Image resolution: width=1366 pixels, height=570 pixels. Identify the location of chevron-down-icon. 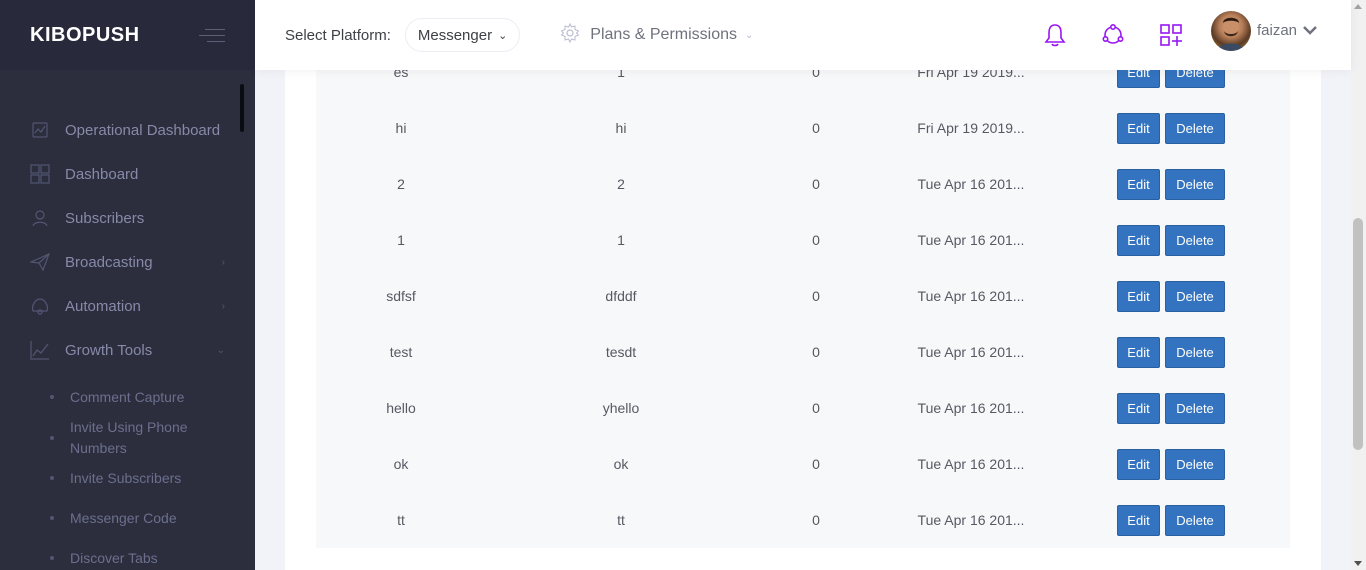
(1310, 30).